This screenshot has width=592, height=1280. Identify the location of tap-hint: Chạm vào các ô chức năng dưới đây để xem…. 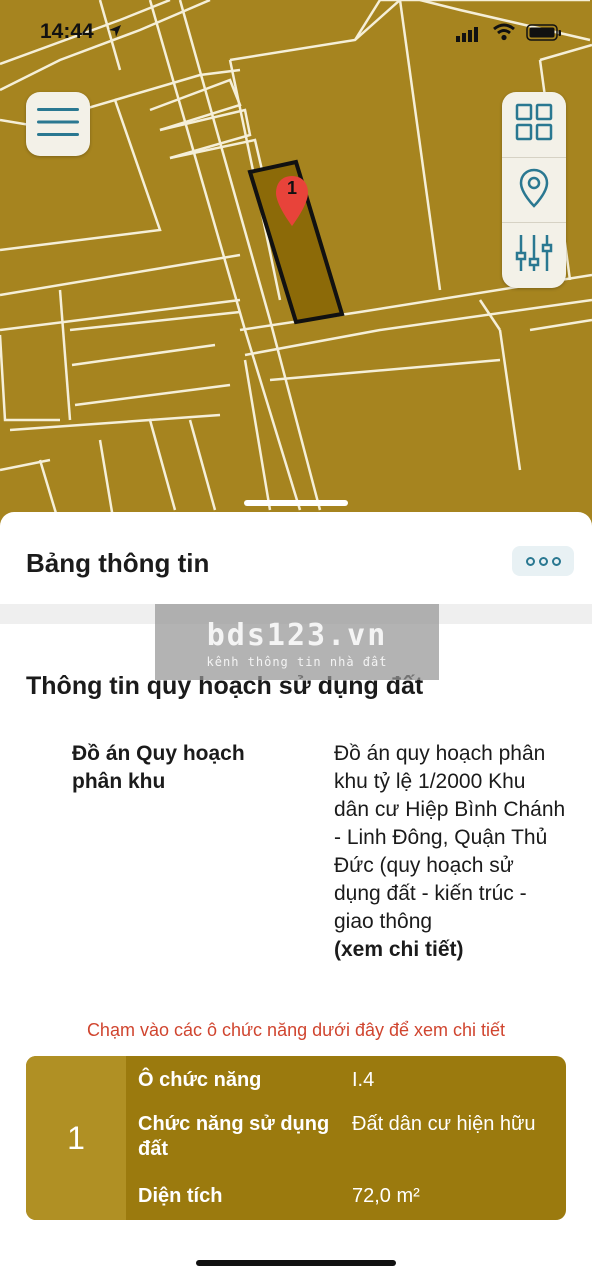
(296, 1030).